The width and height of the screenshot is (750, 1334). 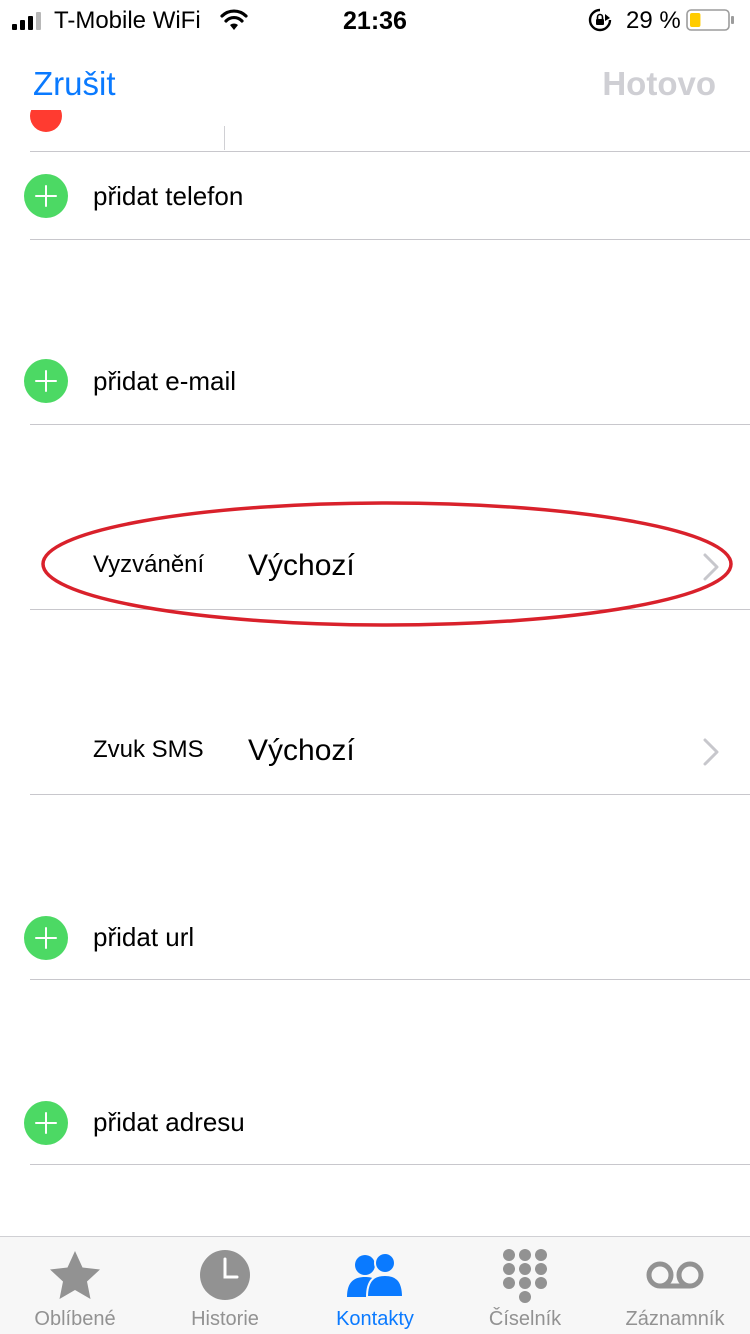 What do you see at coordinates (46, 121) in the screenshot?
I see `delete-icon` at bounding box center [46, 121].